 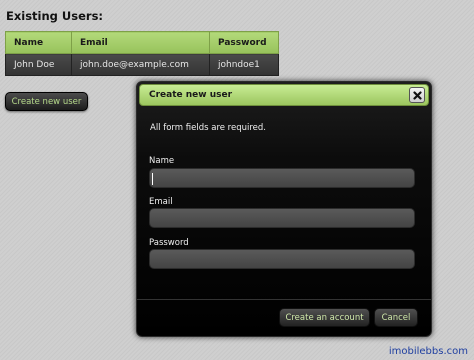 I want to click on section-title: Existing Users:, so click(x=55, y=16).